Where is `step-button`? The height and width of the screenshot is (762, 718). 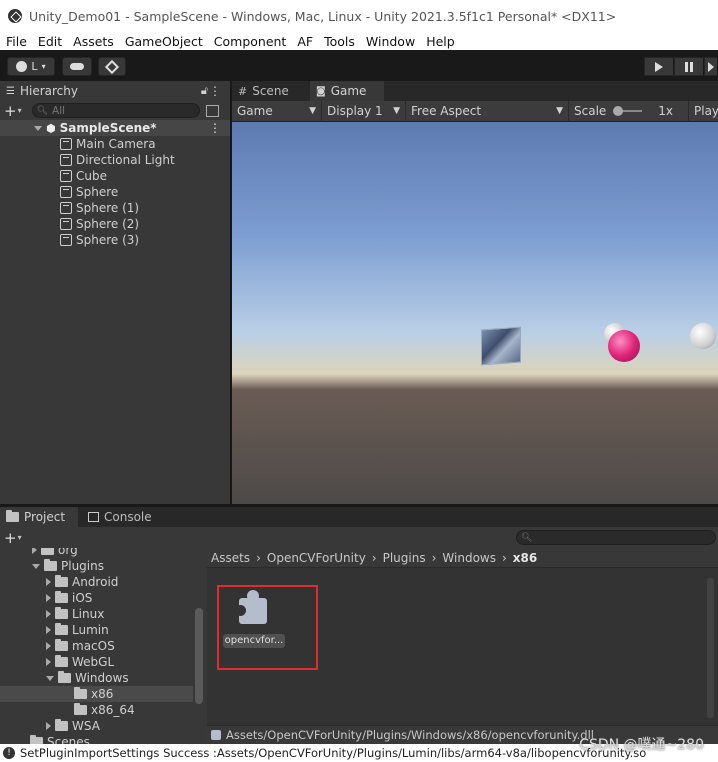
step-button is located at coordinates (711, 66).